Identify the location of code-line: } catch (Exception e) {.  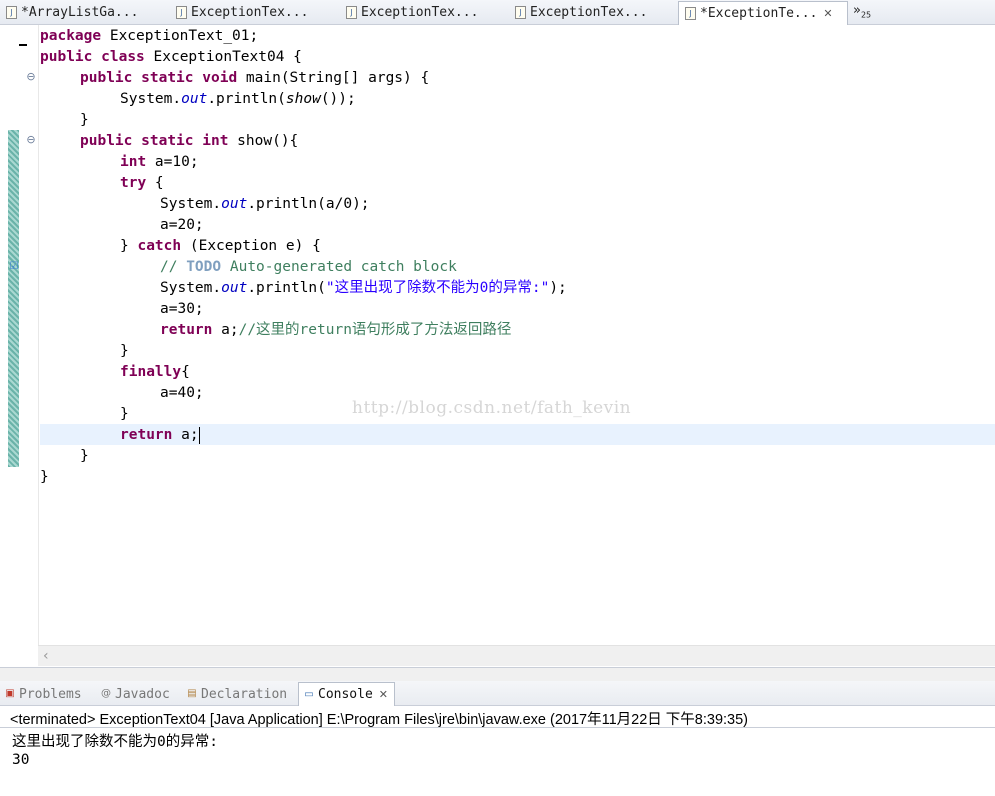
(220, 246).